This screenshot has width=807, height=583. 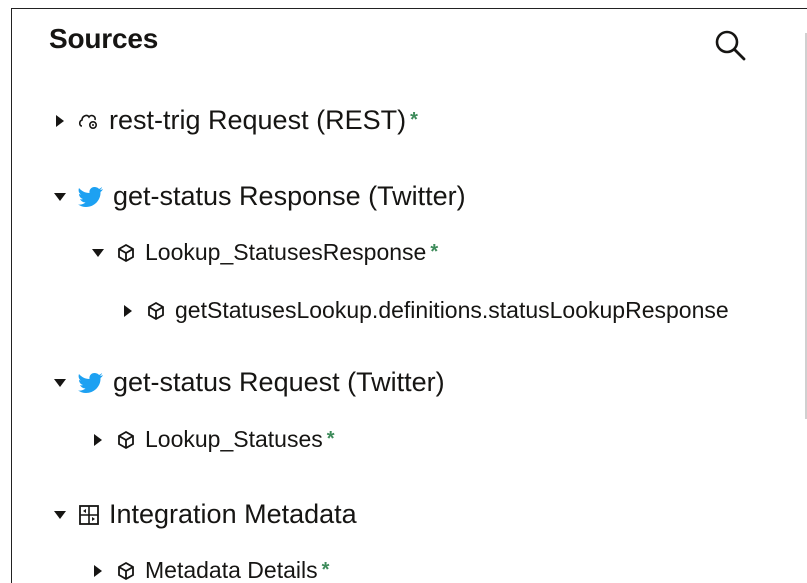 I want to click on tree-node-lookup-statuses-response: Lookup_StatusesResponse *, so click(x=264, y=252).